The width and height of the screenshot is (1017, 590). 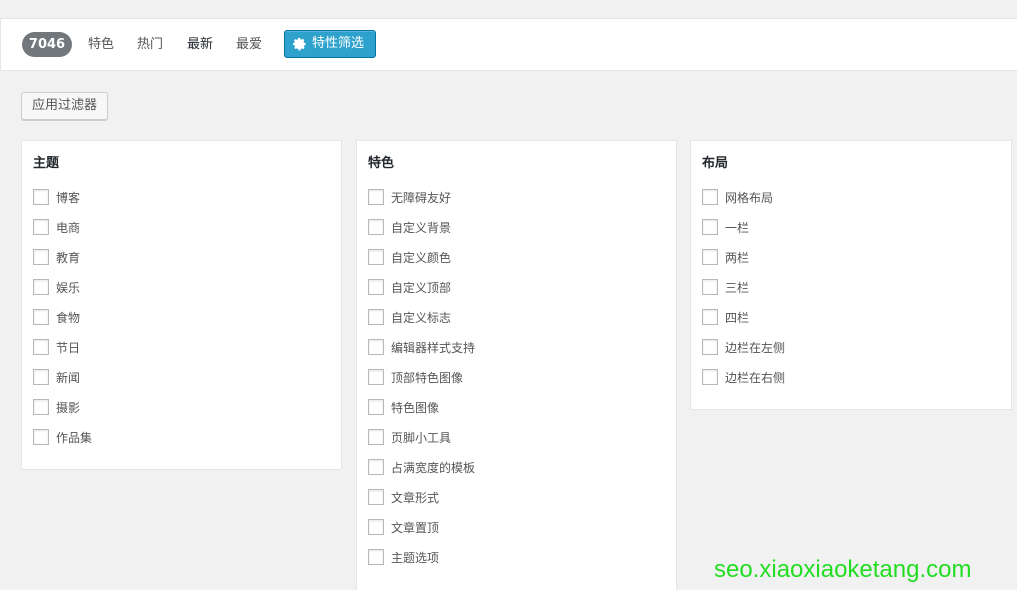 I want to click on filter-option-label: 文章形式, so click(x=415, y=497).